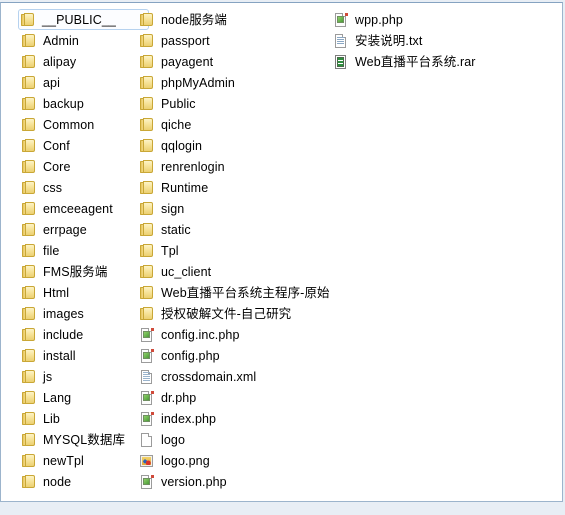 The height and width of the screenshot is (515, 565). I want to click on folder-item: node服务端, so click(239, 19).